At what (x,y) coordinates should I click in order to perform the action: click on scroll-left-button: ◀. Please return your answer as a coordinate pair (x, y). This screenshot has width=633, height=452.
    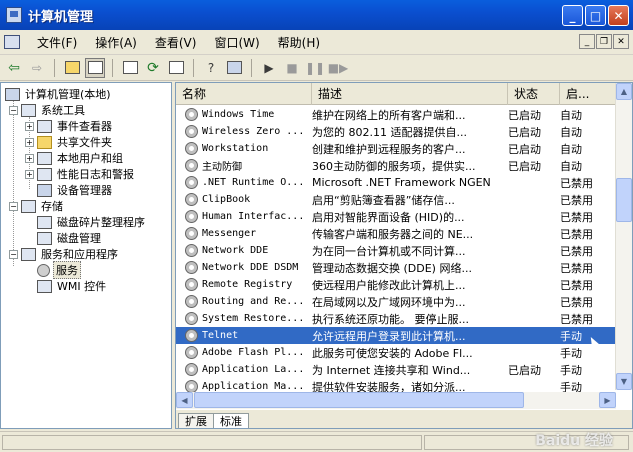
    Looking at the image, I should click on (184, 400).